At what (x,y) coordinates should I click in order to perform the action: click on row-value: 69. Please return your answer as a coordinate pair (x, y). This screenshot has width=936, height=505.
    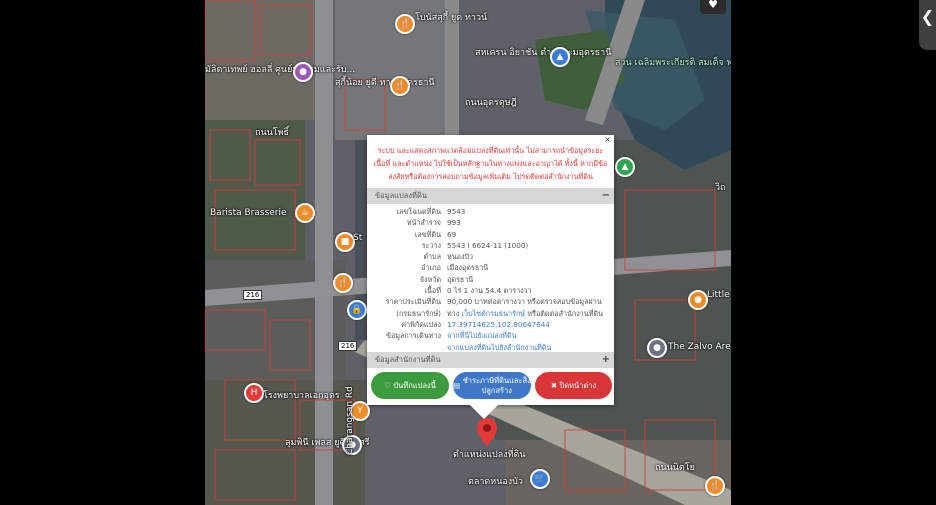
    Looking at the image, I should click on (452, 234).